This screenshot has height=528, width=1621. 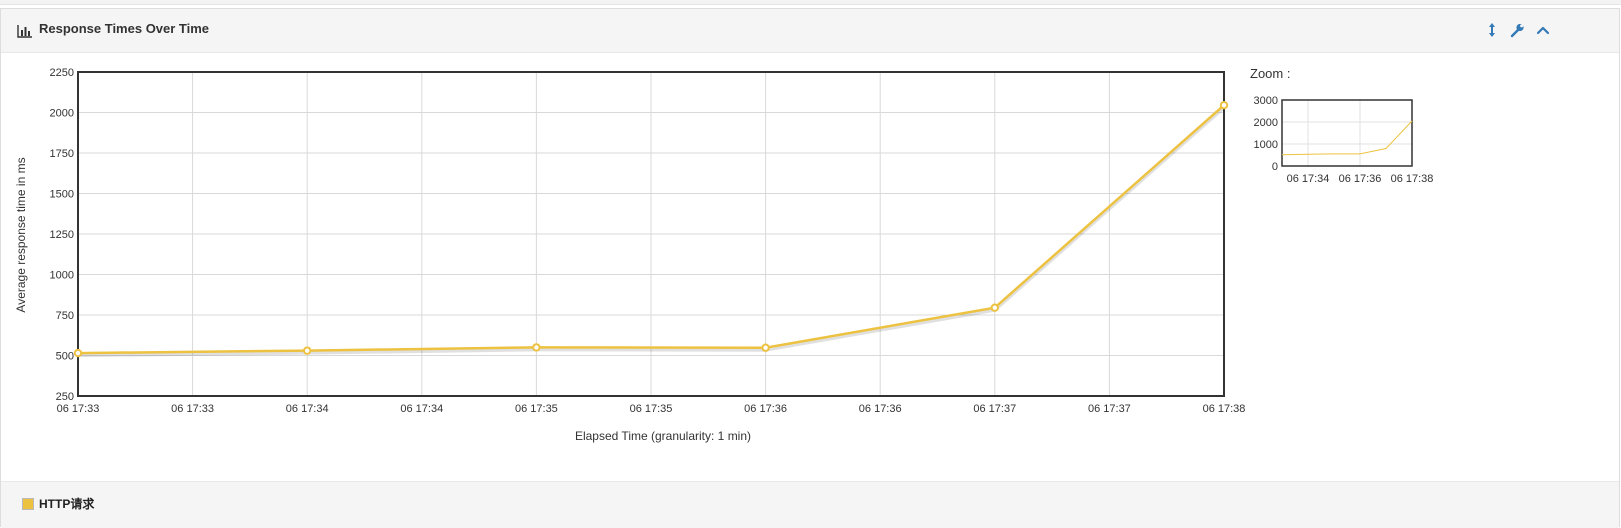 What do you see at coordinates (62, 154) in the screenshot?
I see `y-tick-label: 1750` at bounding box center [62, 154].